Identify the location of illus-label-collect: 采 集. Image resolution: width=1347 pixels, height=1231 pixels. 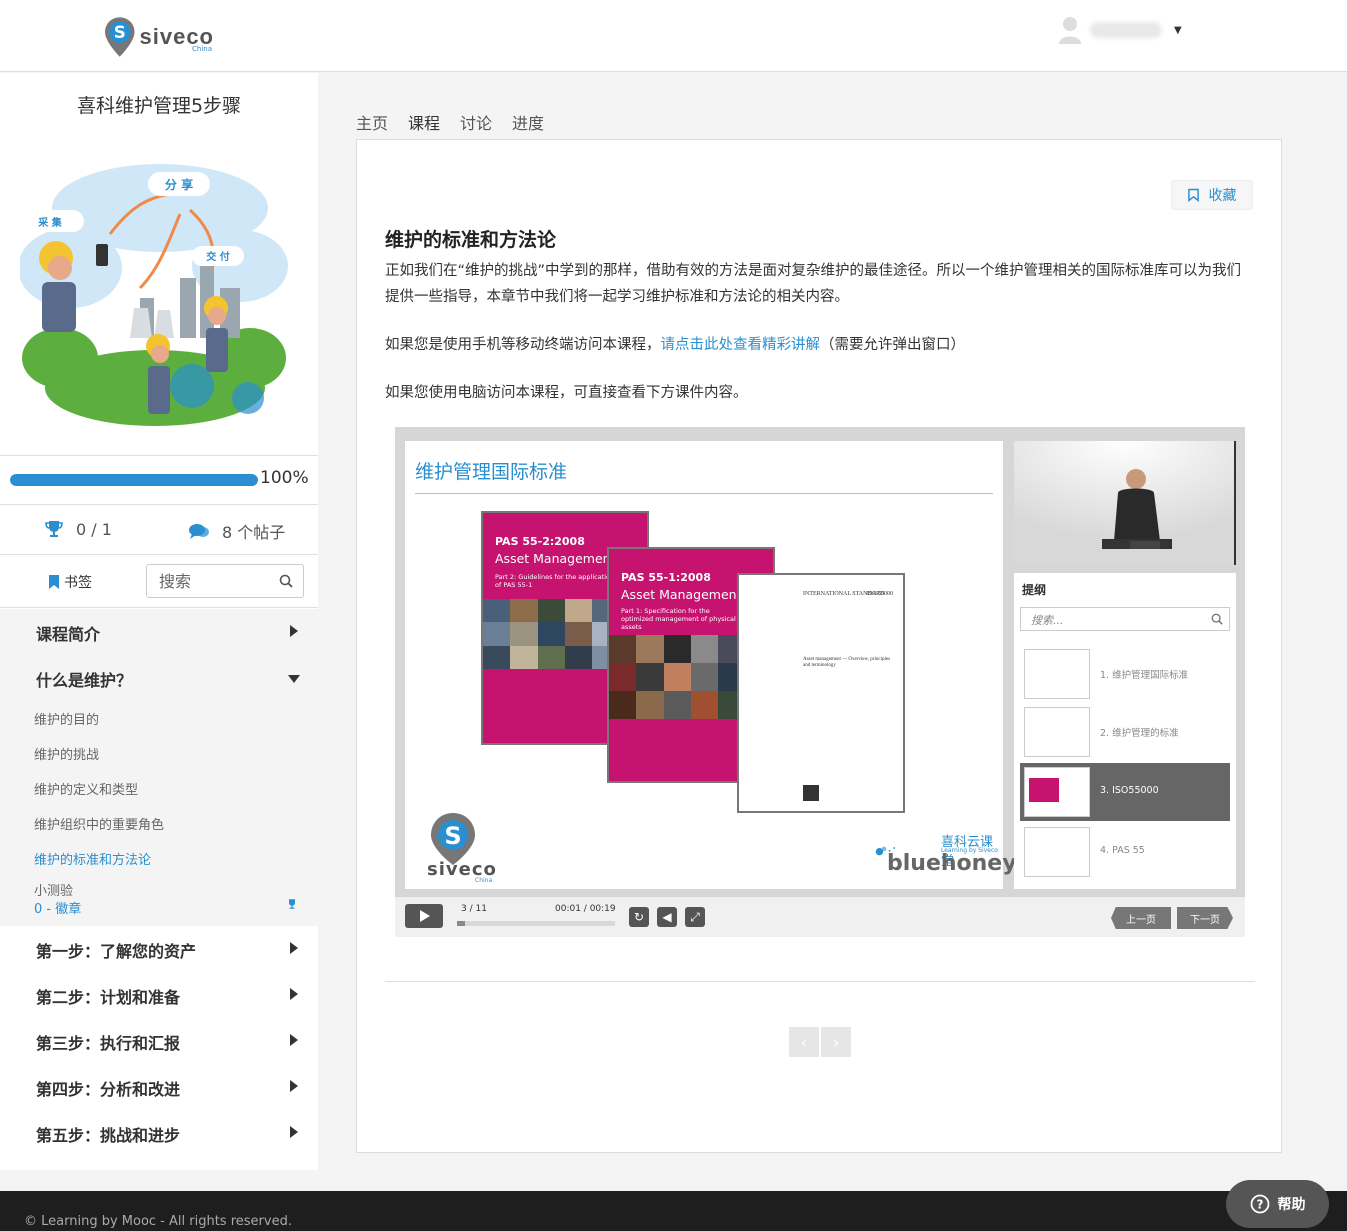
(49, 222).